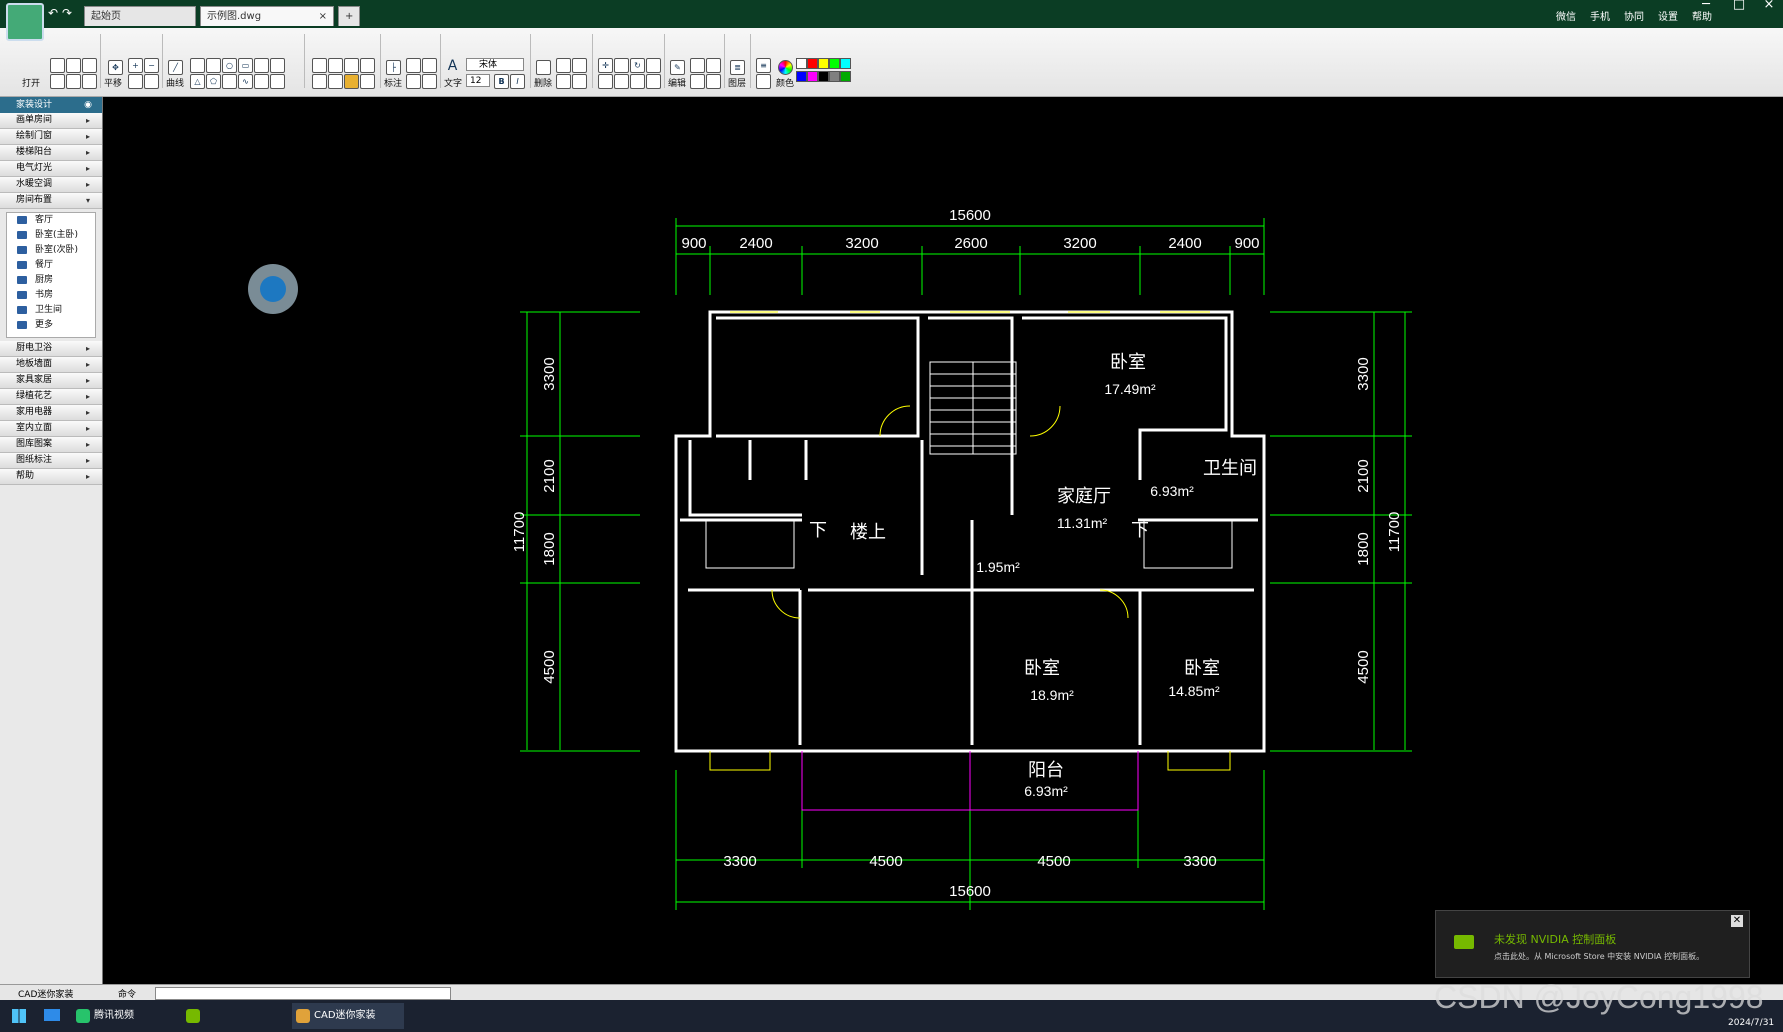 The image size is (1783, 1032). Describe the element at coordinates (53, 13) in the screenshot. I see `undo-icon: ↶` at that location.